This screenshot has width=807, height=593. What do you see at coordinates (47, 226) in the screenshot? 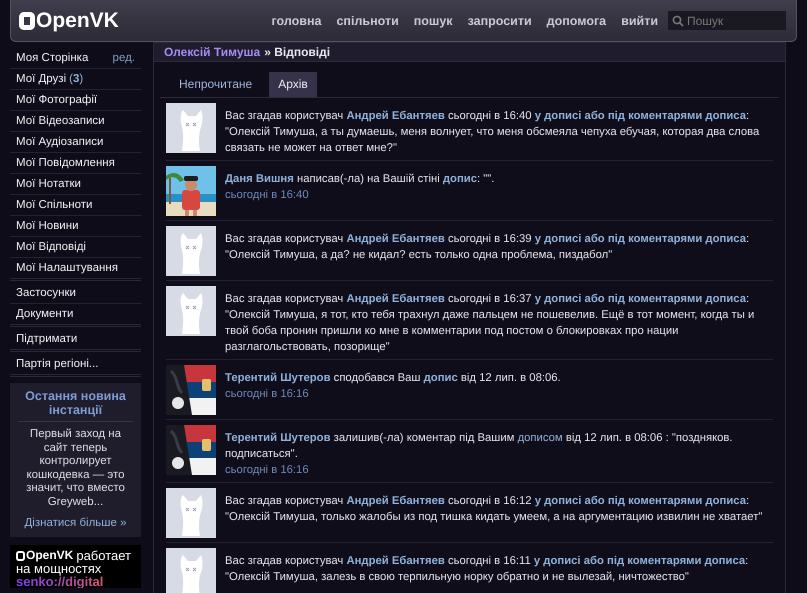
I see `sidebar-link: Мої Новини` at bounding box center [47, 226].